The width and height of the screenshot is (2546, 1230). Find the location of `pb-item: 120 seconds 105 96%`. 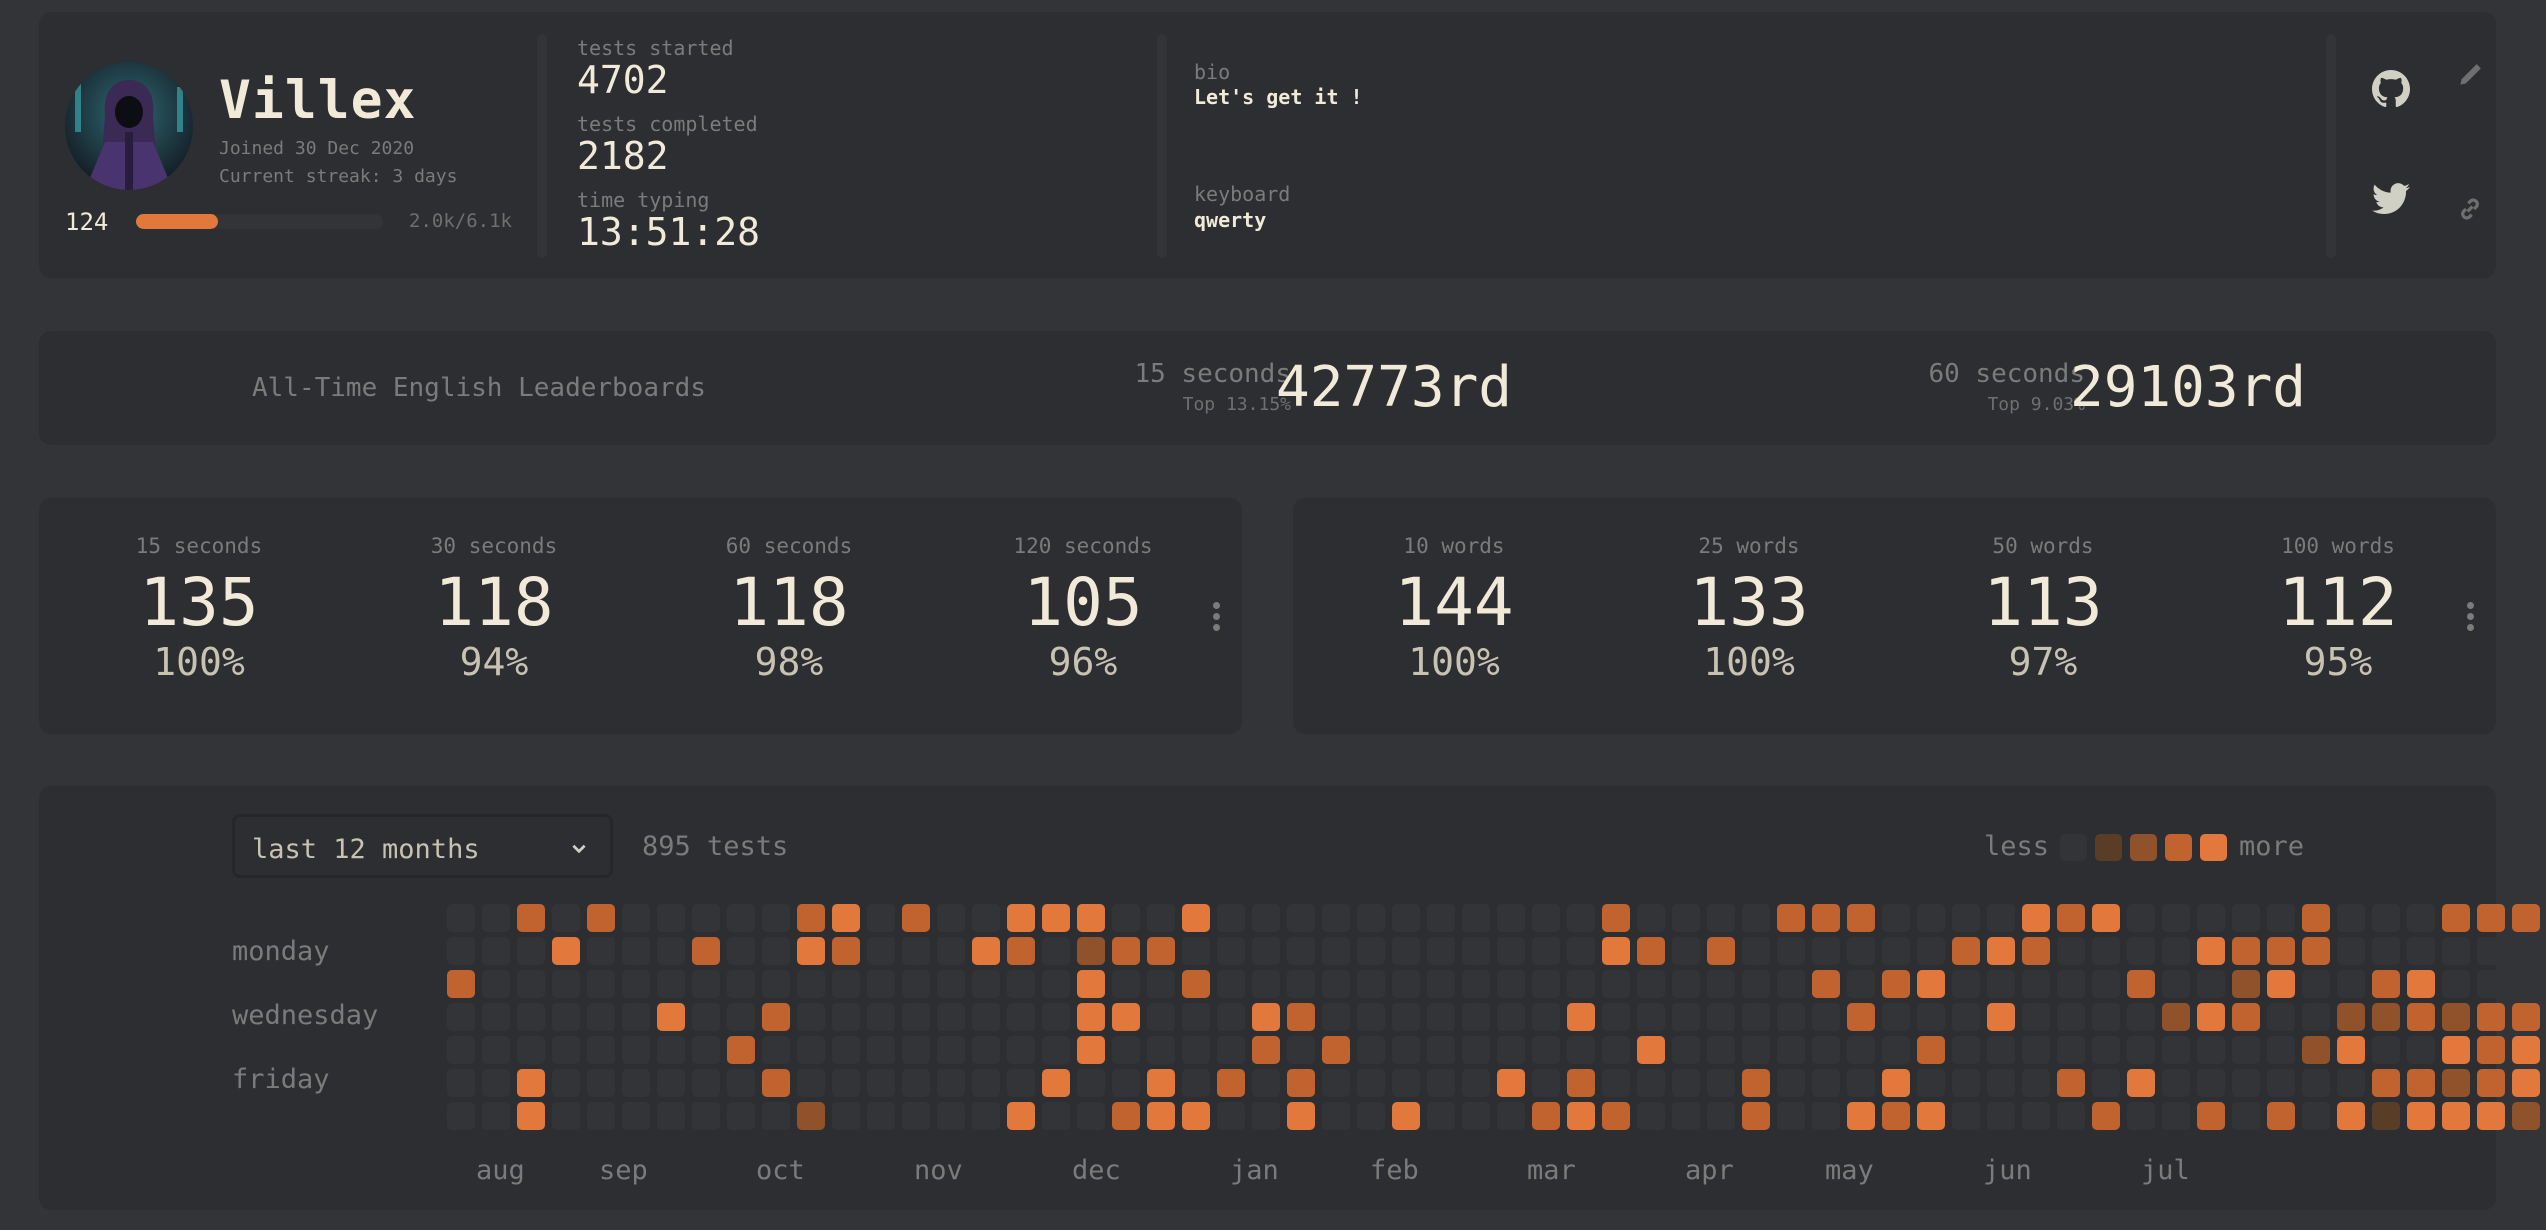

pb-item: 120 seconds 105 96% is located at coordinates (1083, 609).